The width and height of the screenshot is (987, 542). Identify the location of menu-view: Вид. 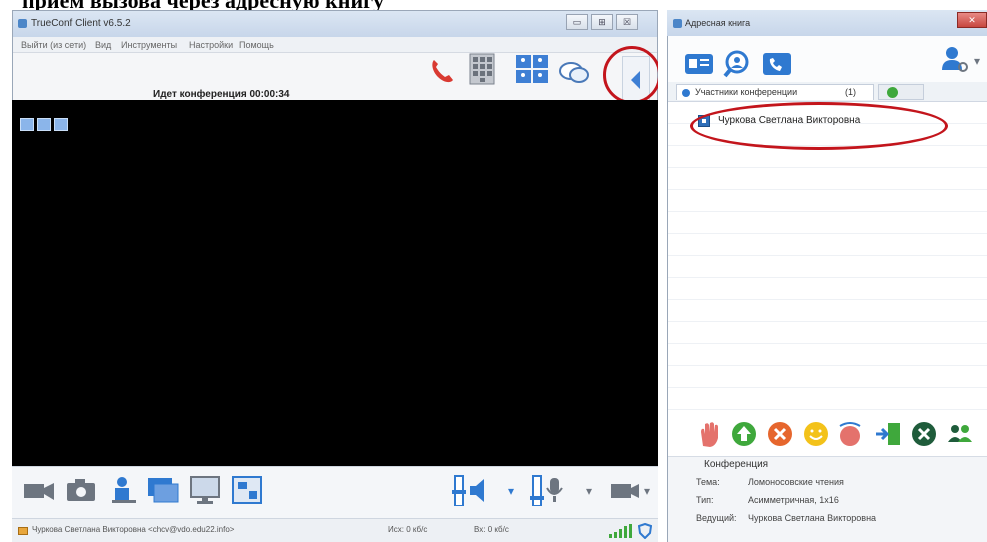
(103, 45).